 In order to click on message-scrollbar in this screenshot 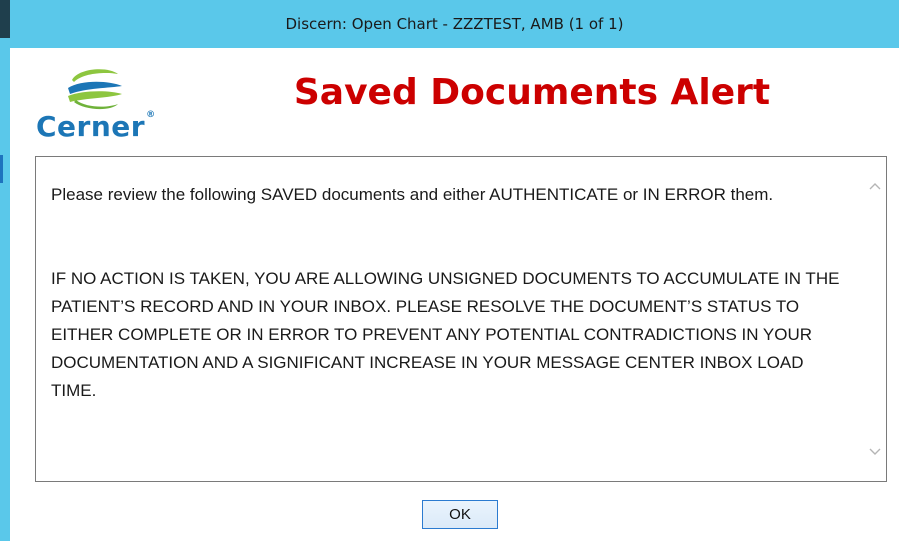, I will do `click(875, 319)`.